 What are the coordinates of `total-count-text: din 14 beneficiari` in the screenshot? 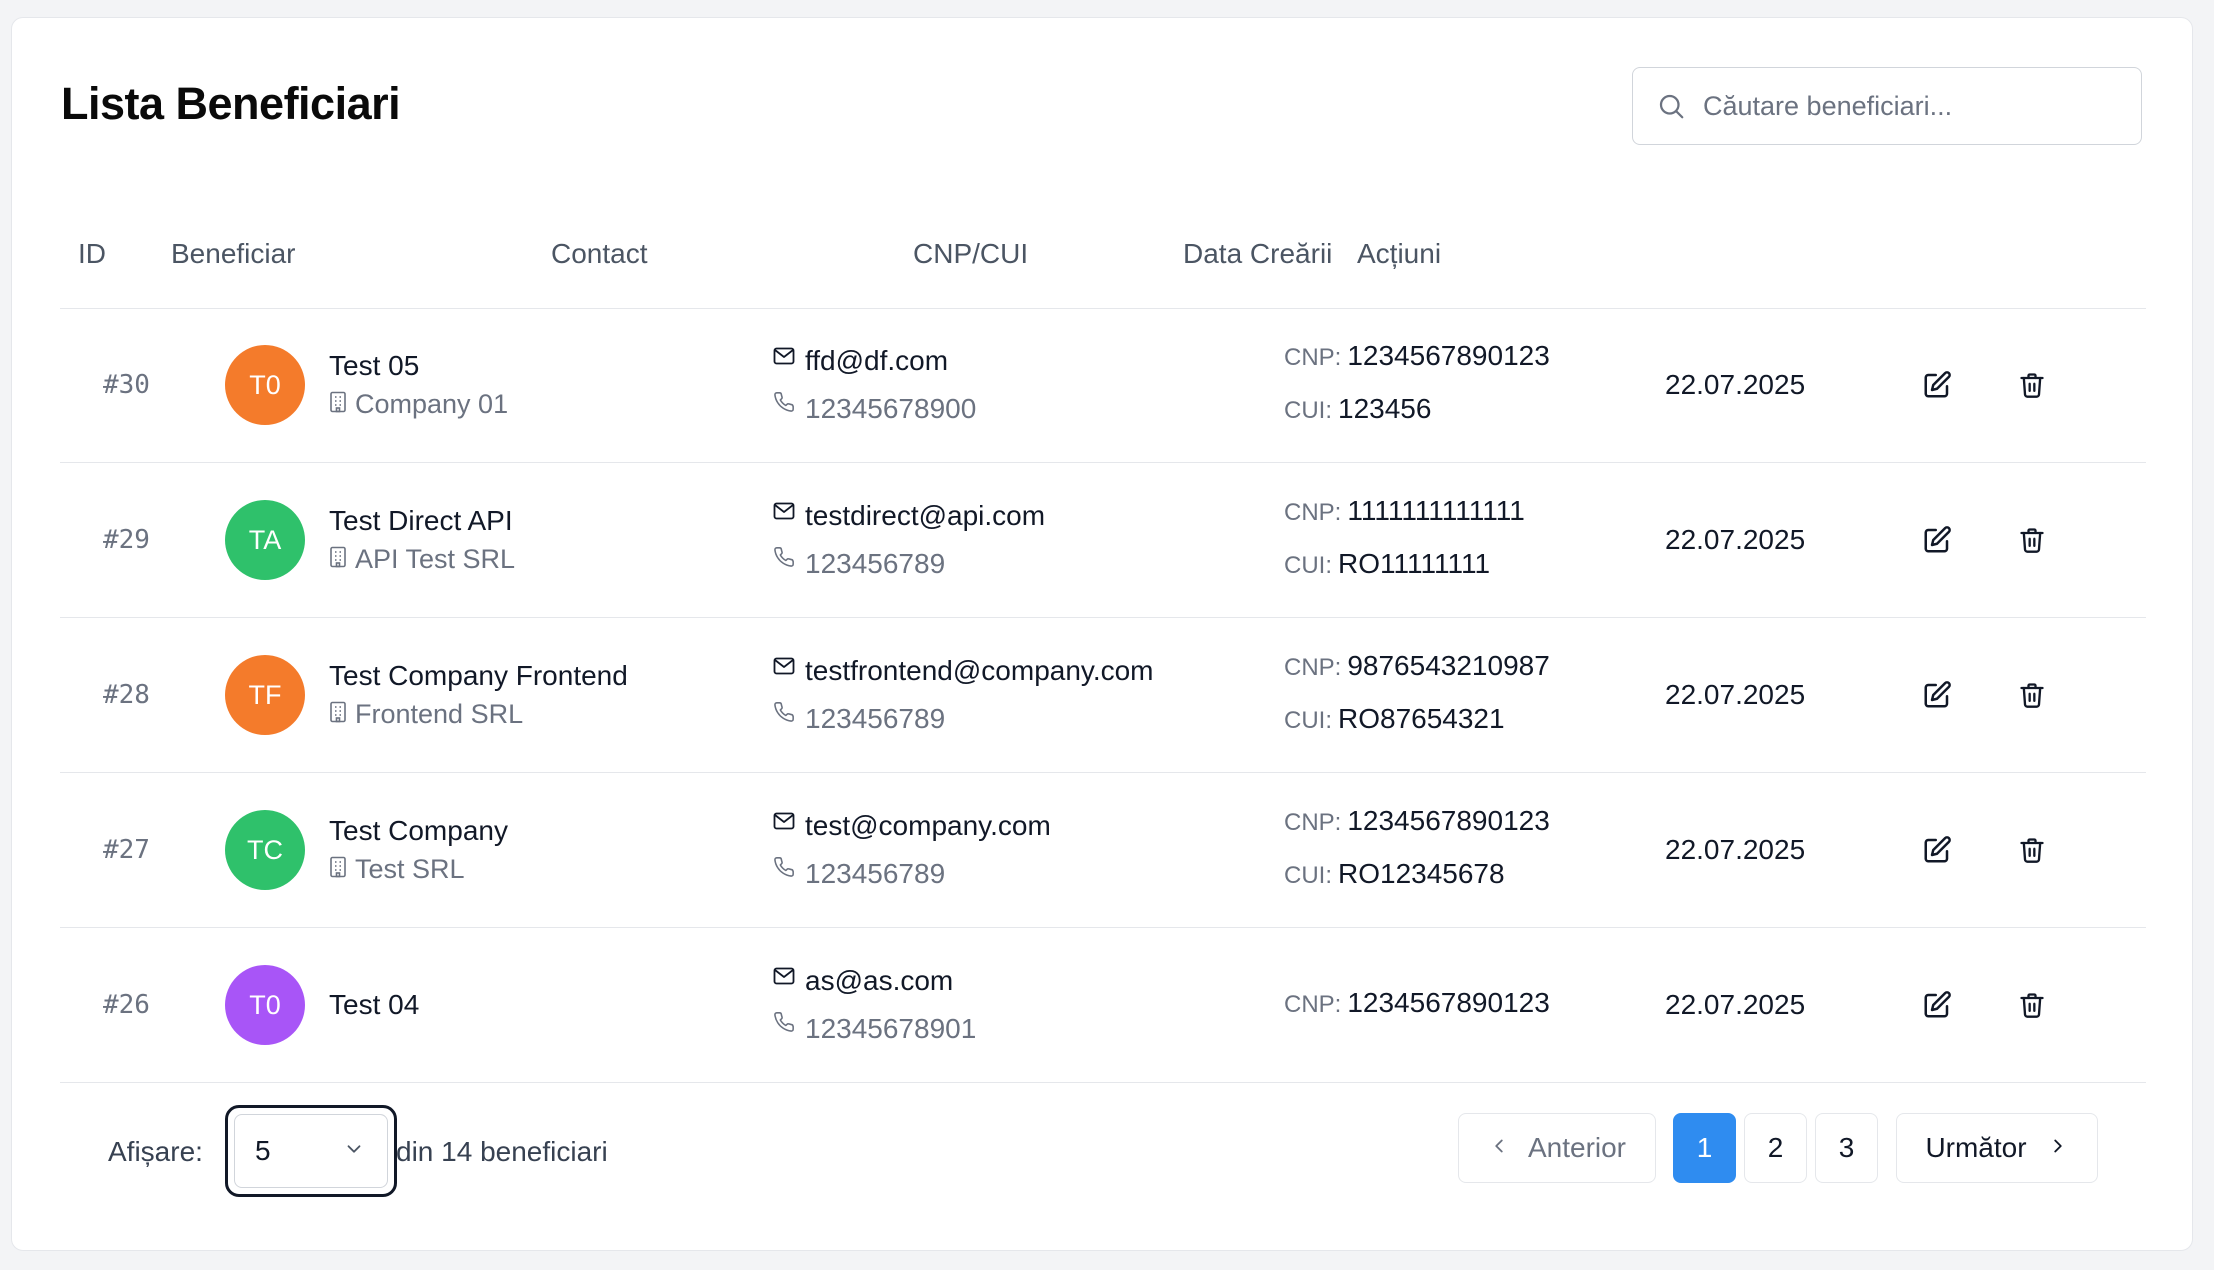 It's located at (502, 1151).